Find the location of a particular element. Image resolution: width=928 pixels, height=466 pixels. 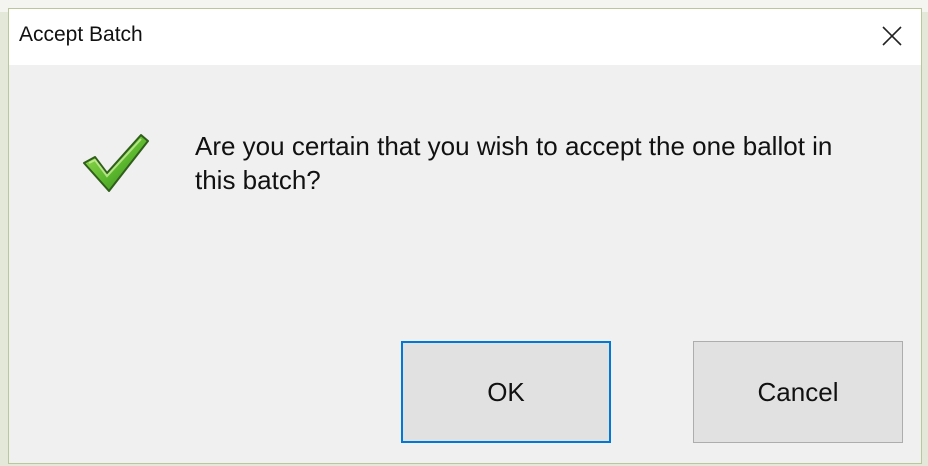

dialog-titlebar: Accept Batch is located at coordinates (465, 37).